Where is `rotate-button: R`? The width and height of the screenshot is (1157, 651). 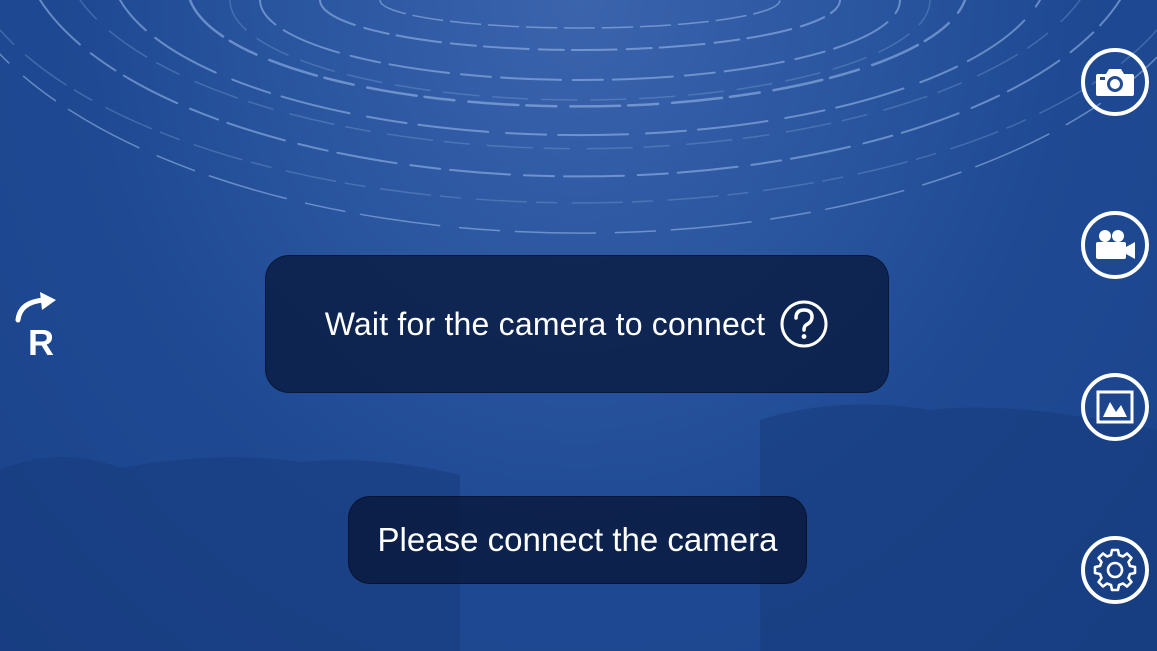
rotate-button: R is located at coordinates (38, 325).